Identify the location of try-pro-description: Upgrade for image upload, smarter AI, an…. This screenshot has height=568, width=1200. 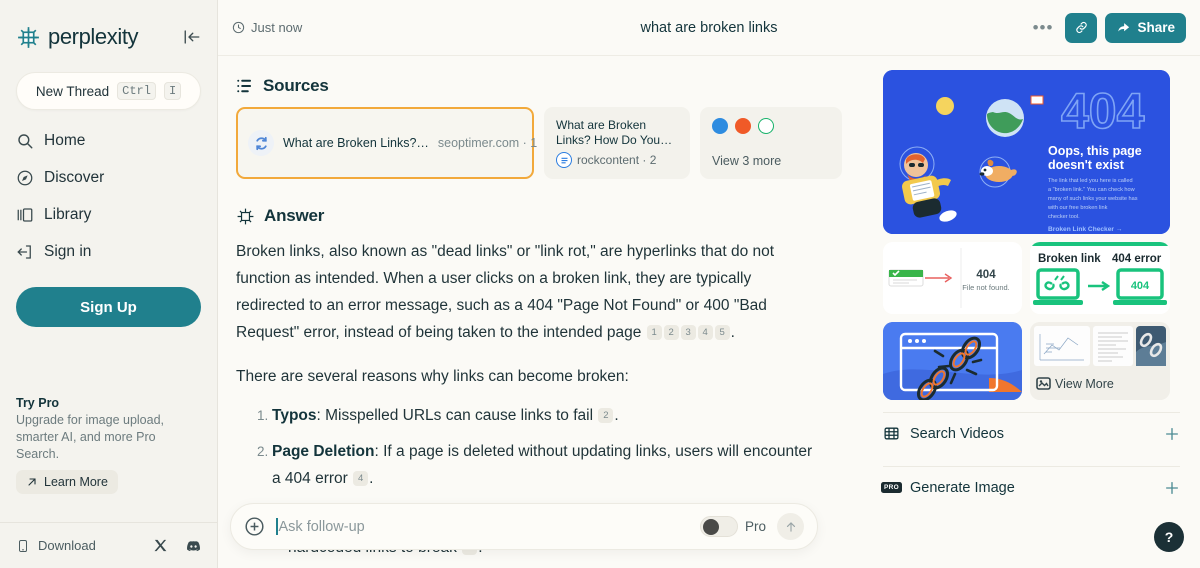
(90, 437).